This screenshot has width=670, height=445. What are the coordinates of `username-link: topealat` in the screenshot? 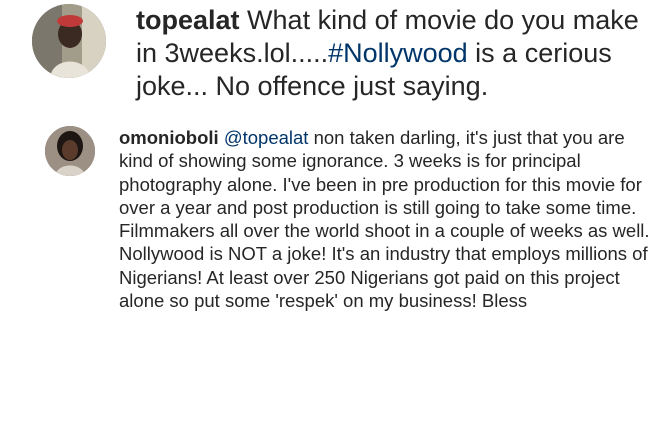 It's located at (188, 20).